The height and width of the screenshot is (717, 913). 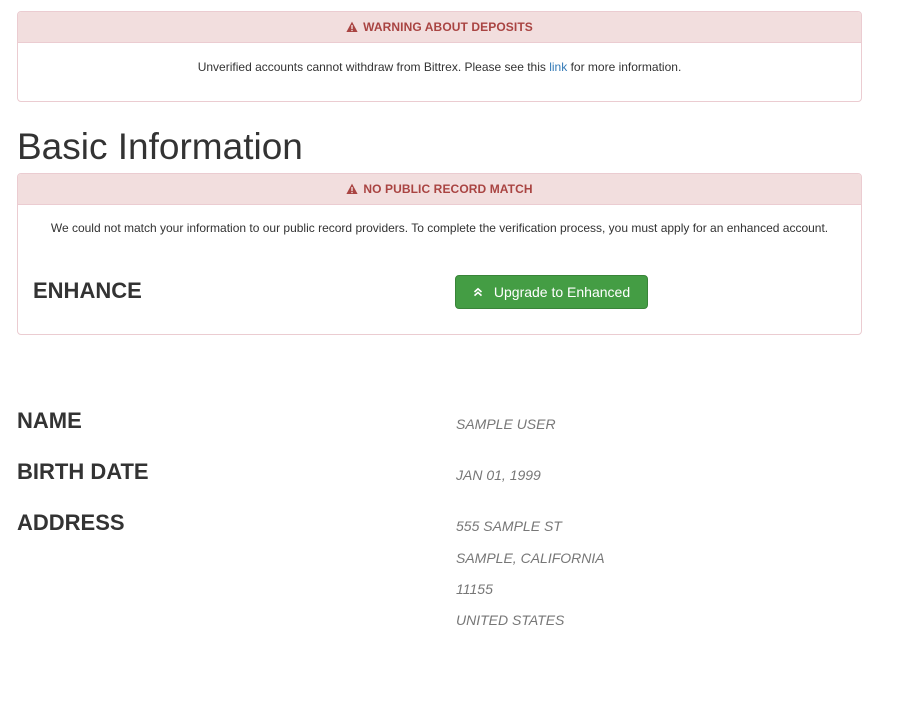 I want to click on address-line-street: 555 SAMPLE ST, so click(x=509, y=526).